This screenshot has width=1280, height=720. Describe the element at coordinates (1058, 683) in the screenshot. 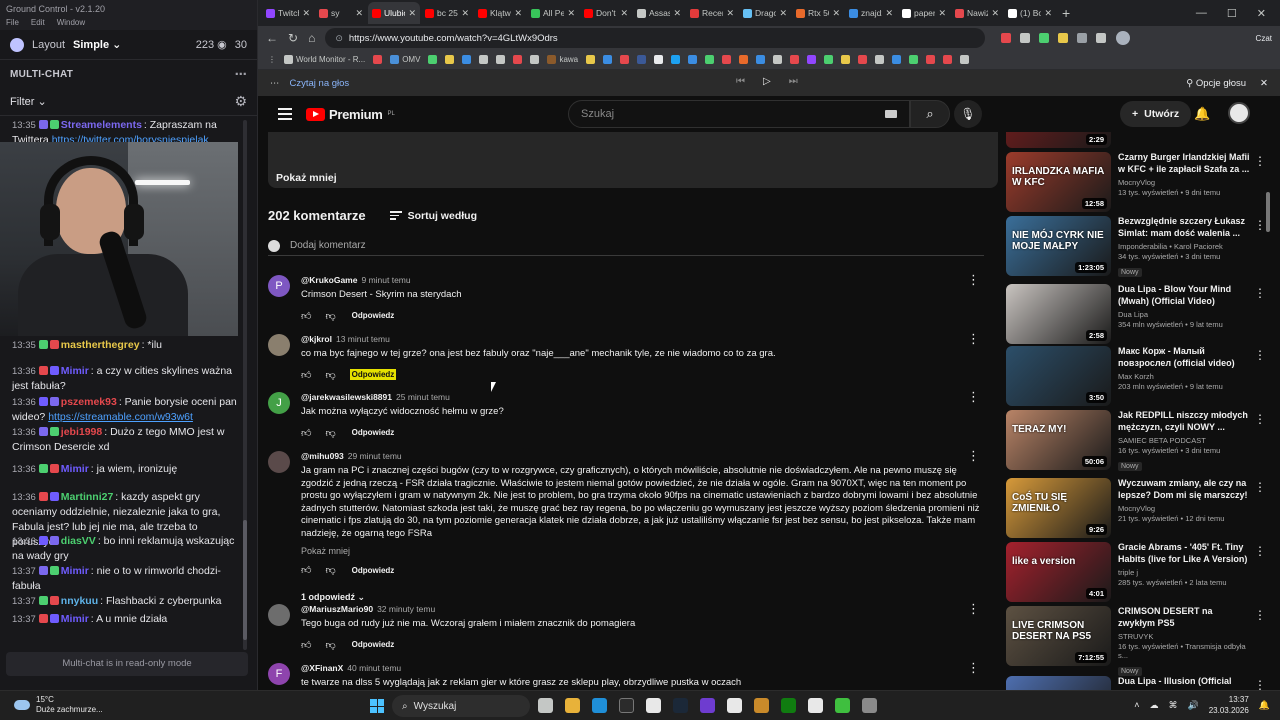

I see `video-thumbnail` at that location.